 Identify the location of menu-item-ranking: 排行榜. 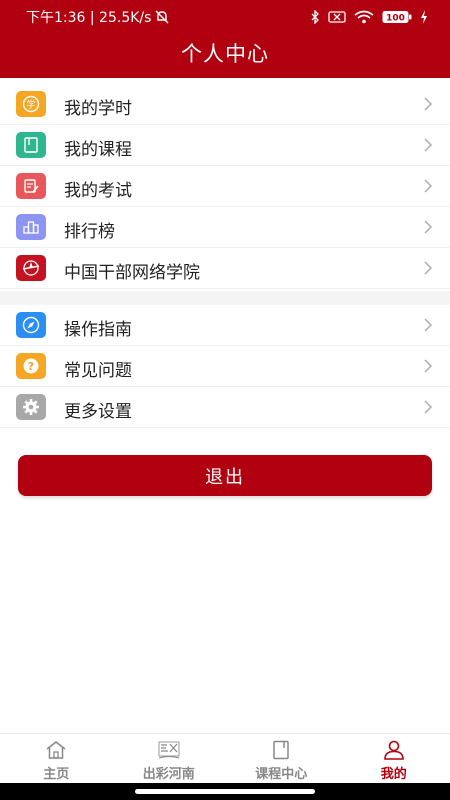
(225, 227).